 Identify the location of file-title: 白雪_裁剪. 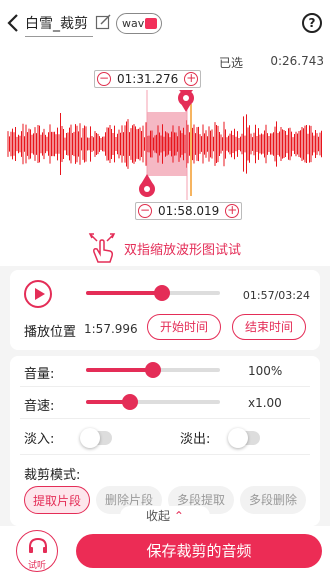
(59, 25).